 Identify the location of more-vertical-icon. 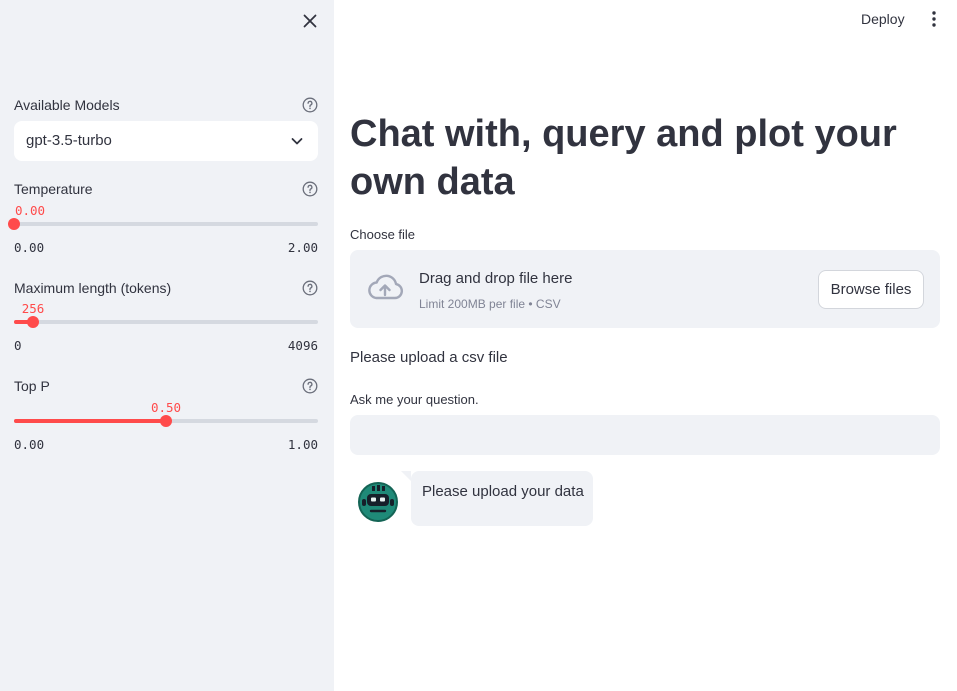
(934, 19).